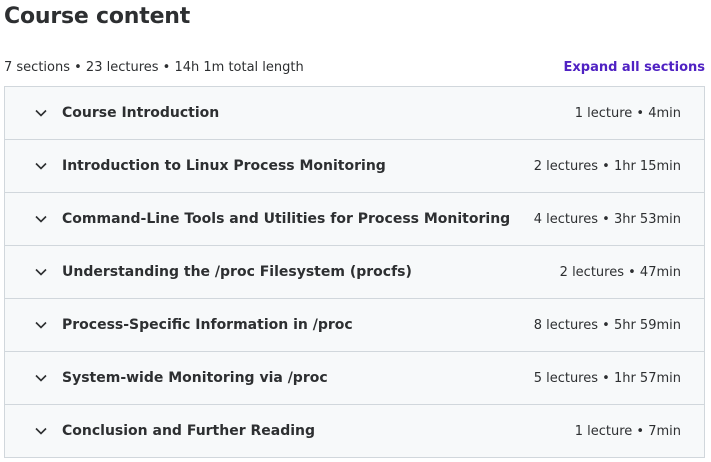  What do you see at coordinates (224, 166) in the screenshot?
I see `section-title: Introduction to Linux Process Monitoring` at bounding box center [224, 166].